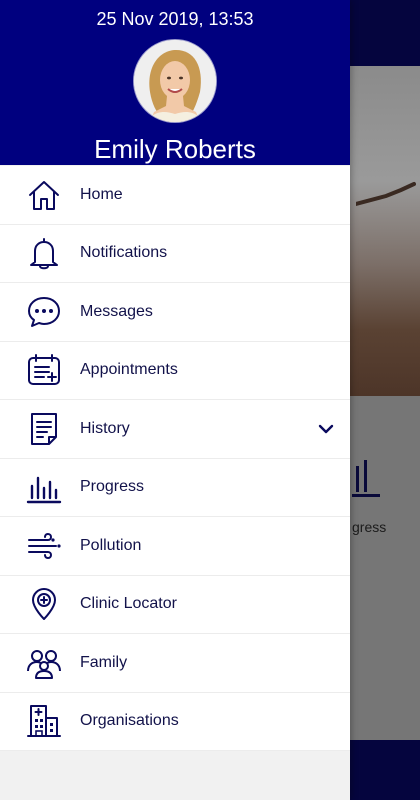  I want to click on background-bar-chart-icon, so click(366, 478).